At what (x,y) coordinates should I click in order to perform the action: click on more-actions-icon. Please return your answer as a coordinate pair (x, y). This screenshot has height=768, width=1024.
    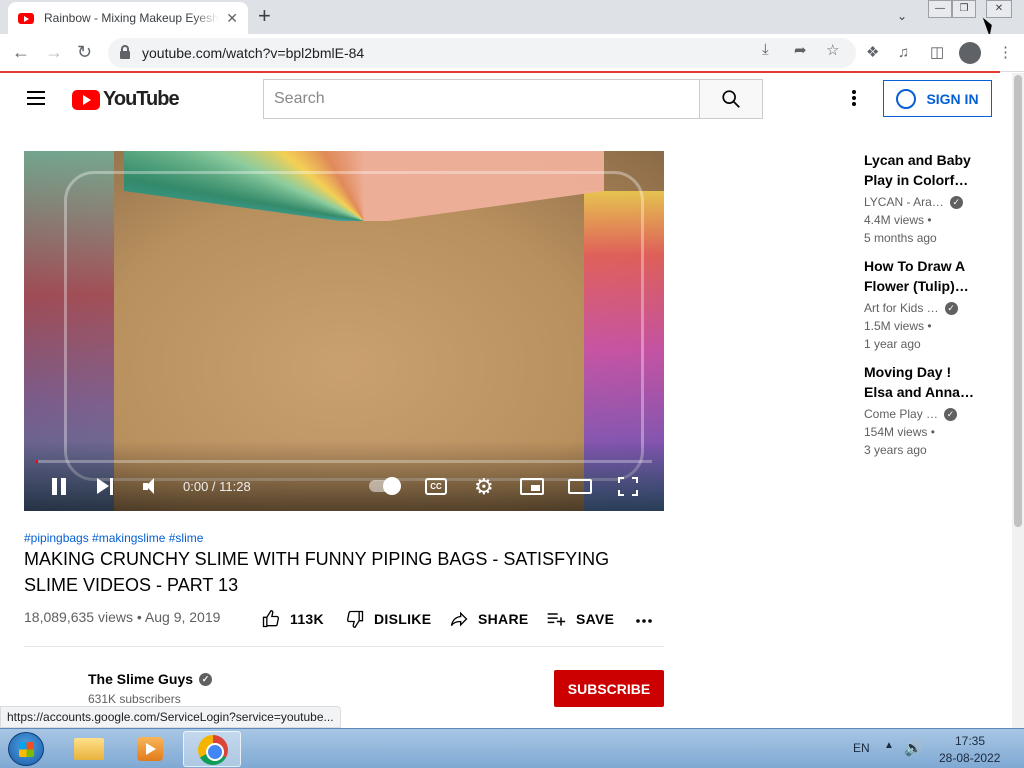
    Looking at the image, I should click on (645, 619).